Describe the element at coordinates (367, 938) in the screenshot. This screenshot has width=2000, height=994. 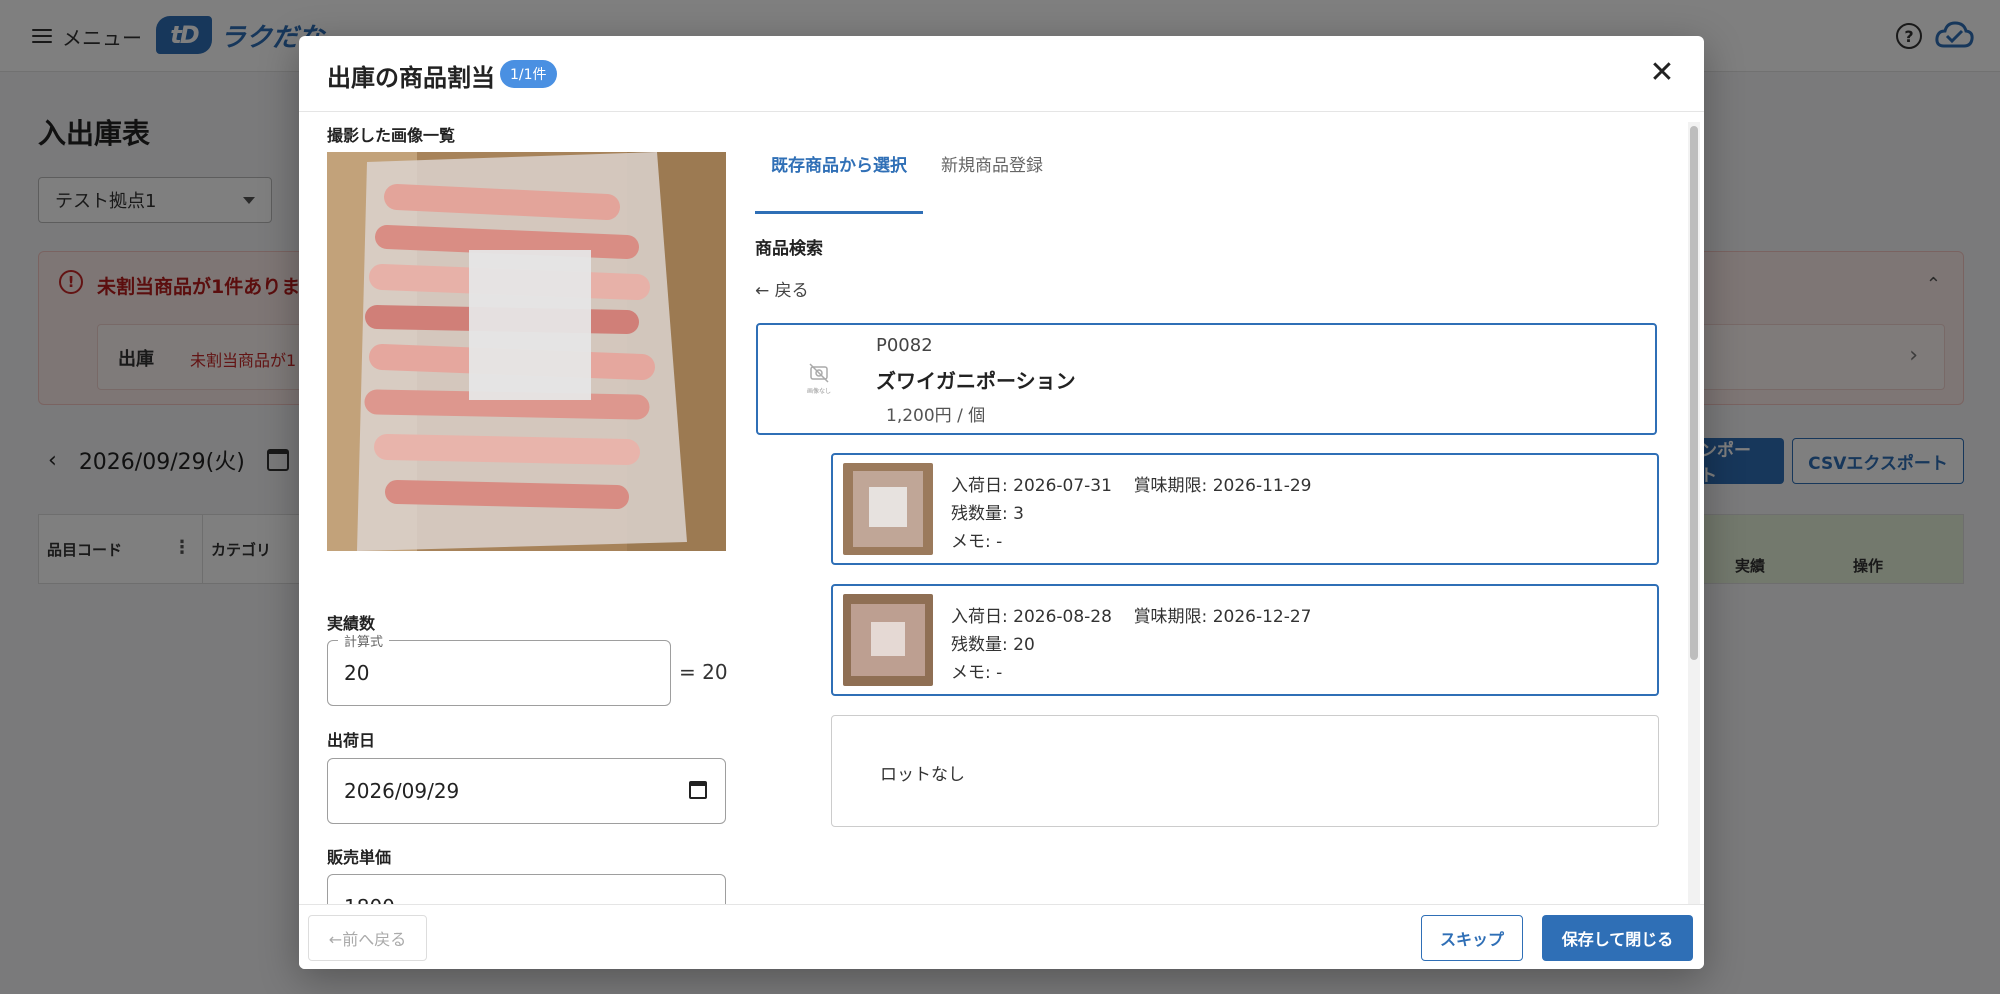
I see `prev-button: ←前へ戻る` at that location.